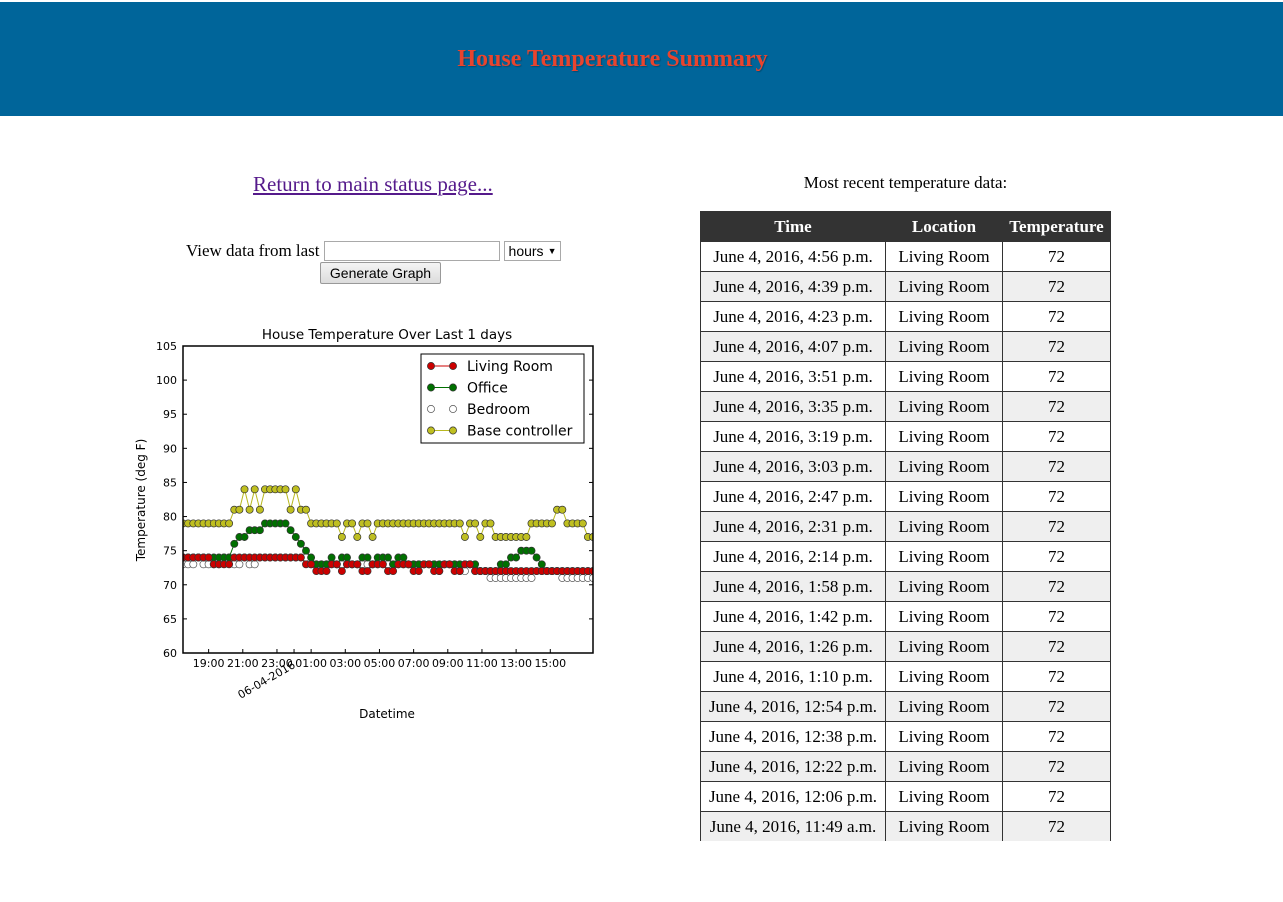 The width and height of the screenshot is (1283, 902). Describe the element at coordinates (380, 663) in the screenshot. I see `x-tick-label: 05:00` at that location.